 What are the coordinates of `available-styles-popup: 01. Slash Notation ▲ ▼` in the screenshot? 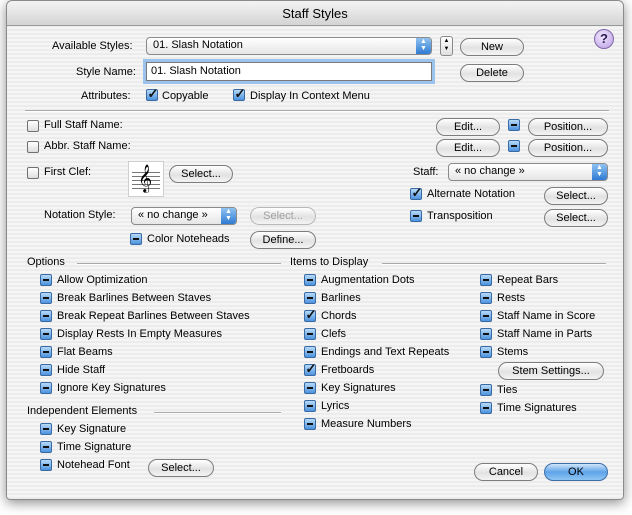 It's located at (289, 46).